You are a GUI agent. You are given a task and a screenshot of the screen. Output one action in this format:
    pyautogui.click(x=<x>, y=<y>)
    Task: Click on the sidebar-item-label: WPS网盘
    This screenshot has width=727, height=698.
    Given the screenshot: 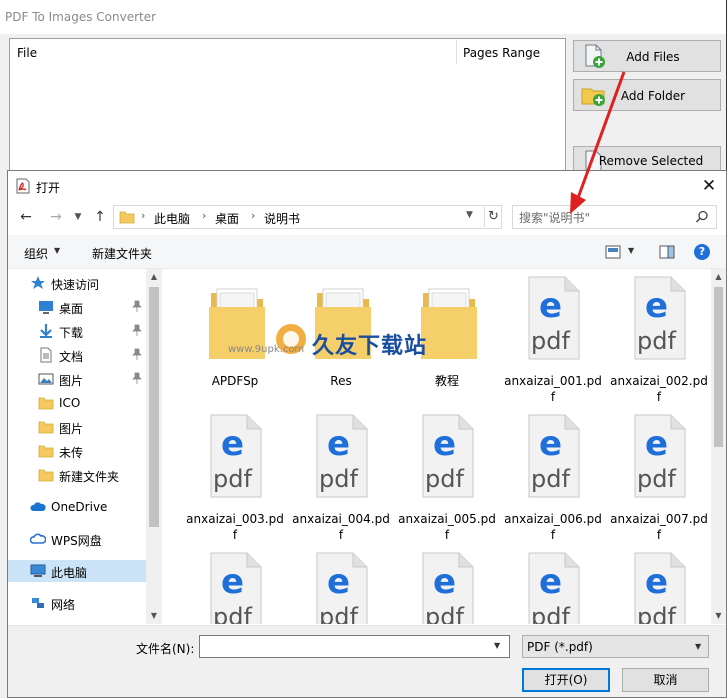 What is the action you would take?
    pyautogui.click(x=76, y=541)
    